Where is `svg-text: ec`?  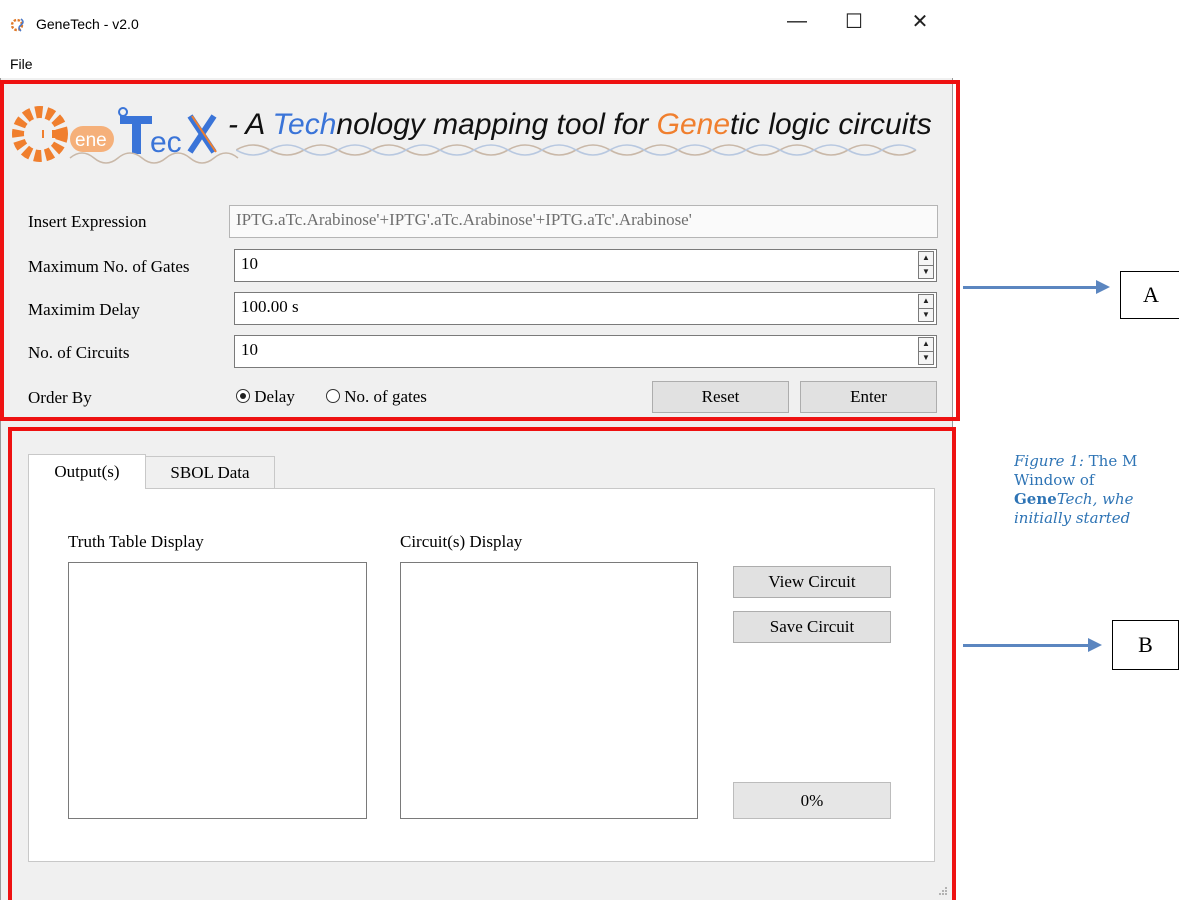 svg-text: ec is located at coordinates (166, 142).